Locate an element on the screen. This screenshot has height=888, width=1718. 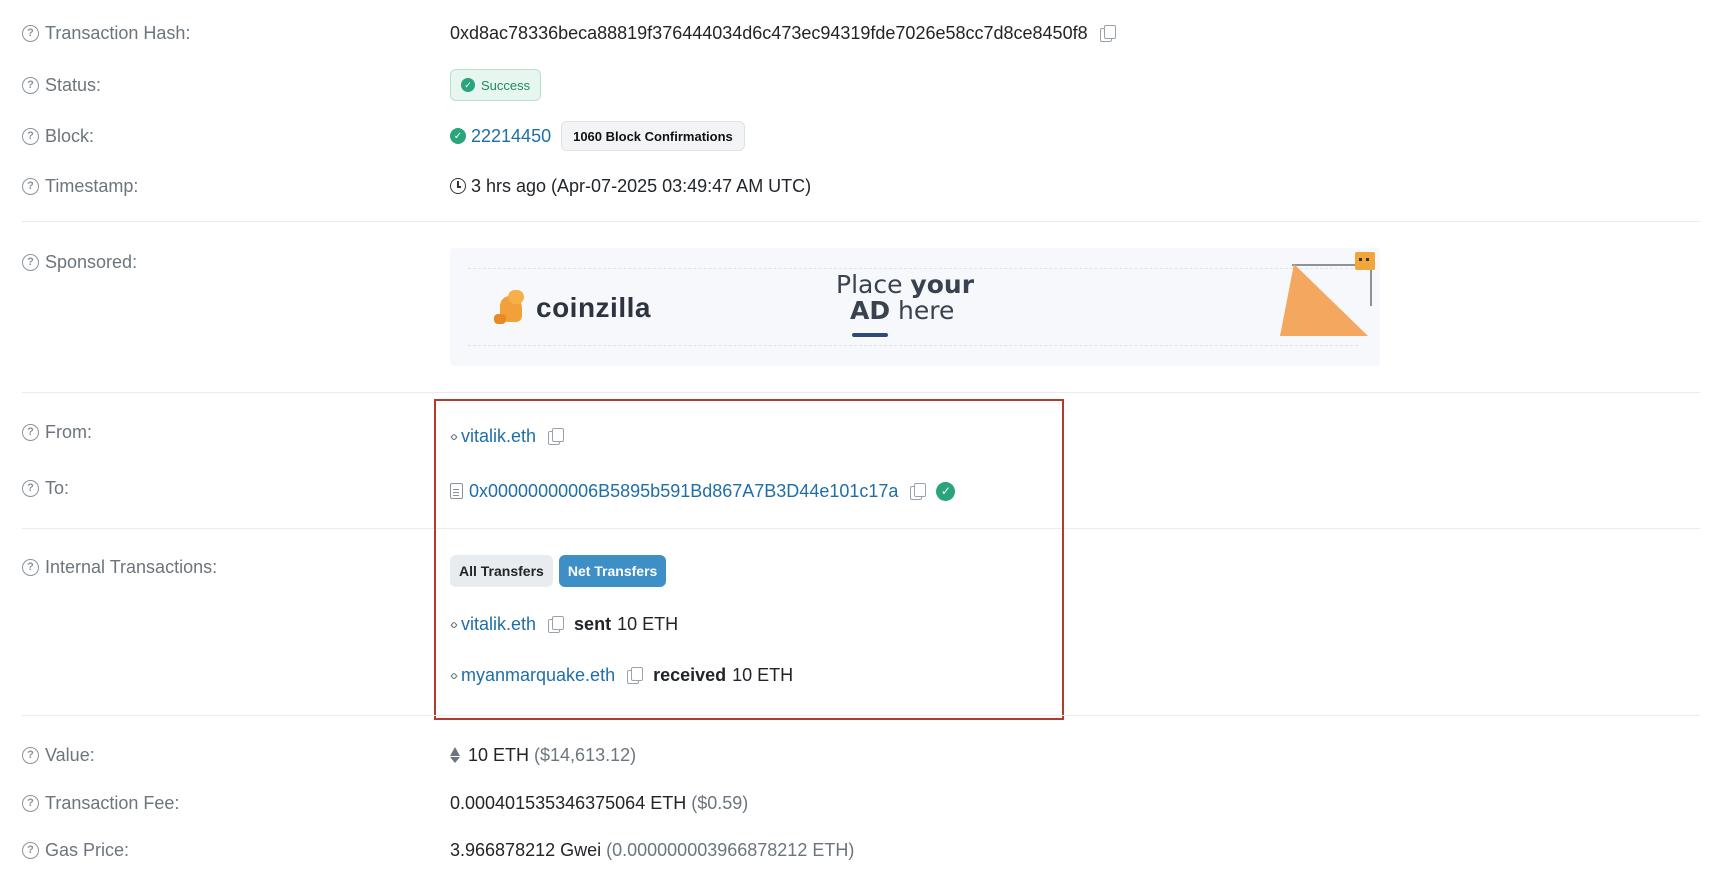
timestamp-value: 3 hrs ago (Apr-07-2025 03:49:47 AM UTC) is located at coordinates (630, 186).